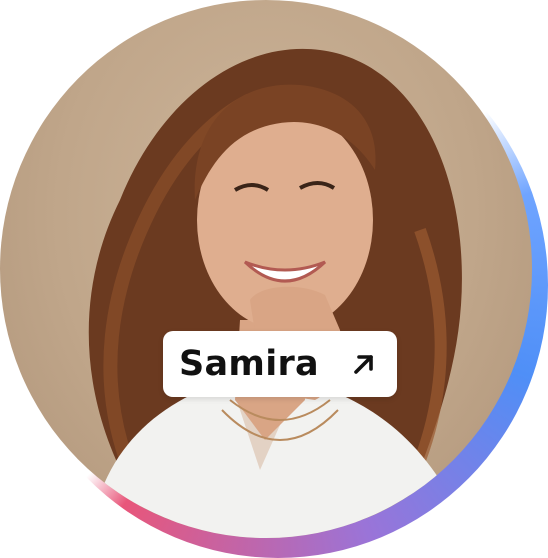 The width and height of the screenshot is (548, 558). I want to click on name-tag-button: Samira, so click(280, 364).